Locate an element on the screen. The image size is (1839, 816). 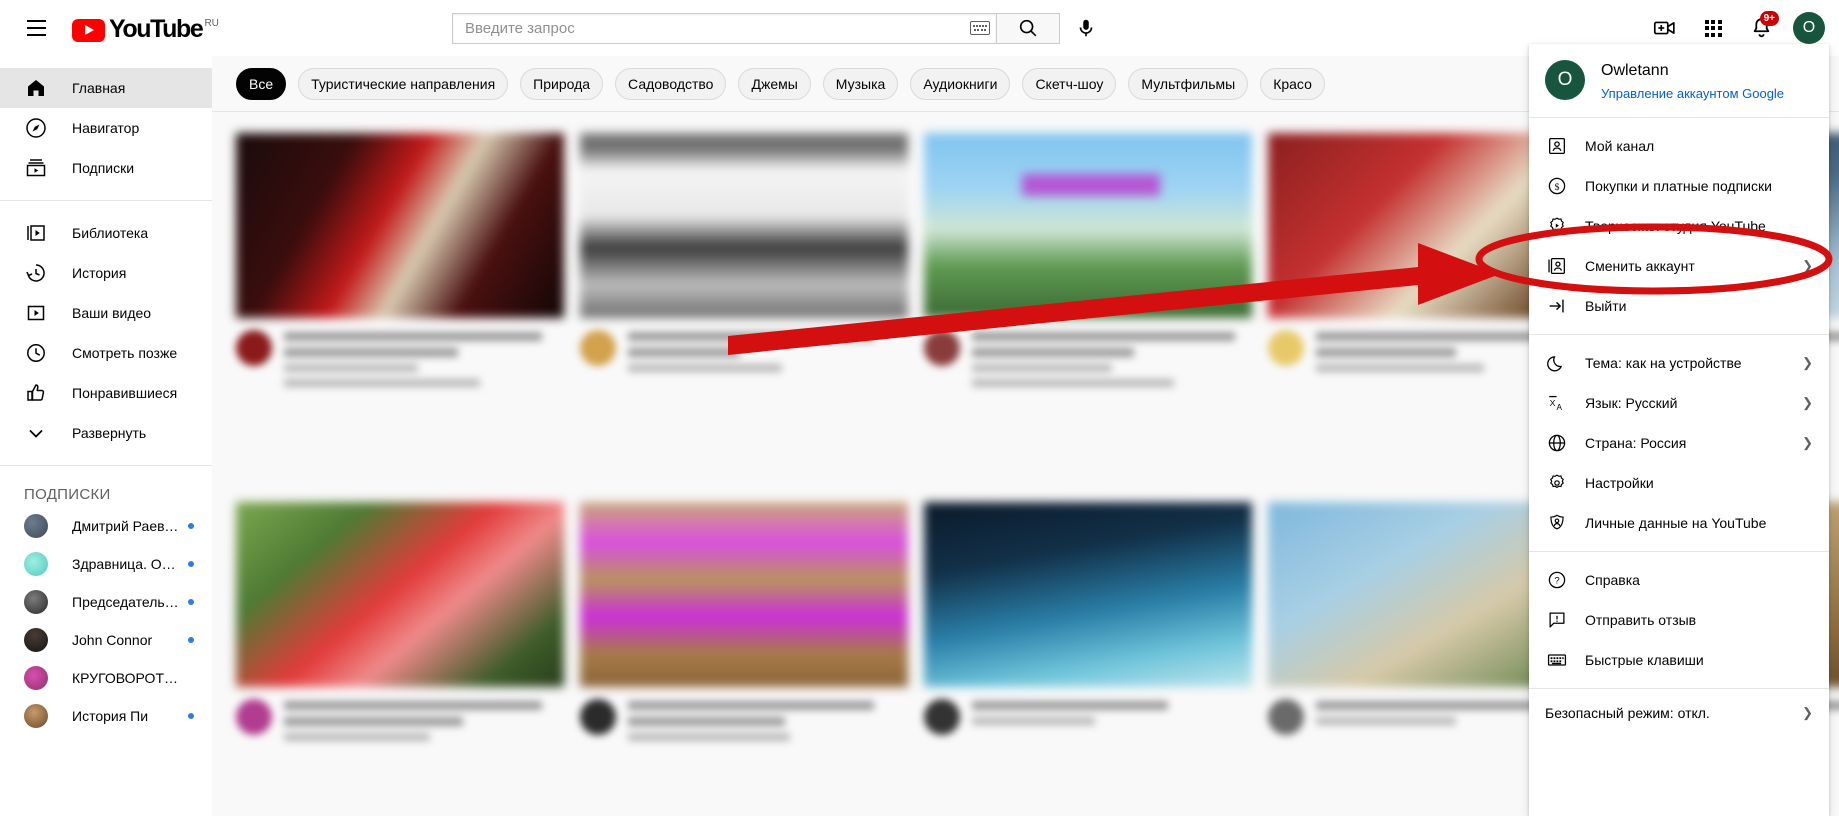
hamburger-menu-icon is located at coordinates (36, 28).